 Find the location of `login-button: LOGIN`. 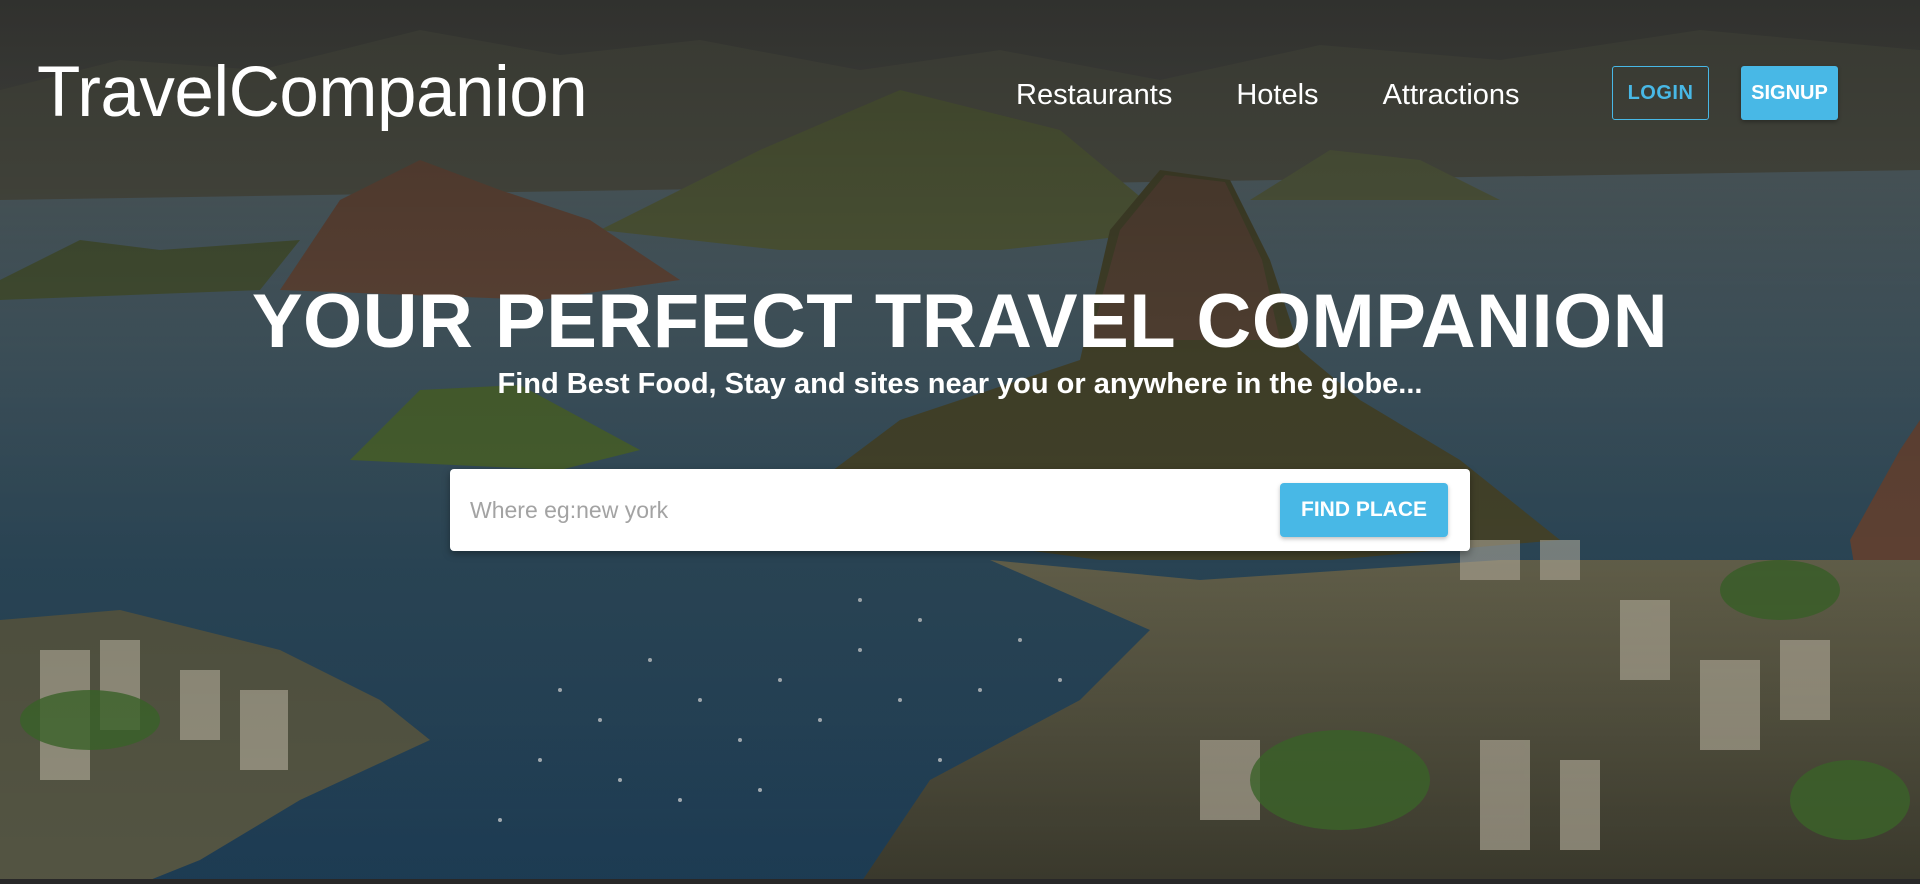

login-button: LOGIN is located at coordinates (1660, 93).